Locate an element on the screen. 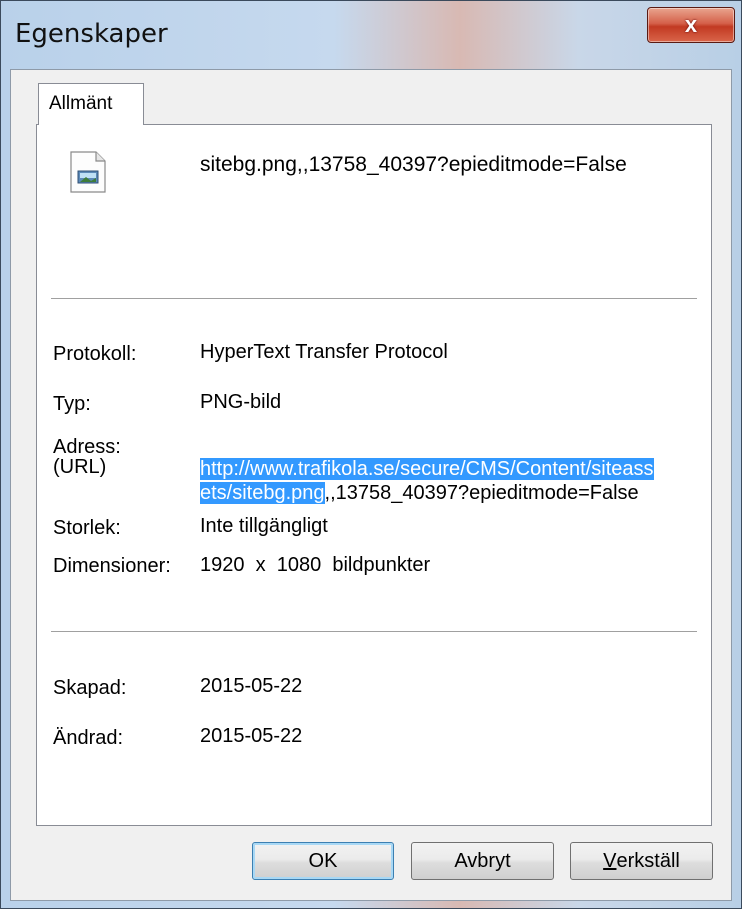 This screenshot has height=909, width=742. dimensions-value: 1920 x 1080 bildpunkter is located at coordinates (315, 565).